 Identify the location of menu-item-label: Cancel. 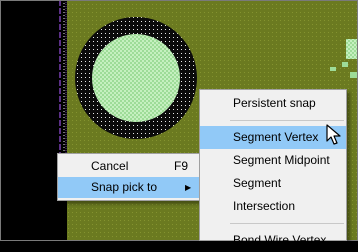
(110, 166).